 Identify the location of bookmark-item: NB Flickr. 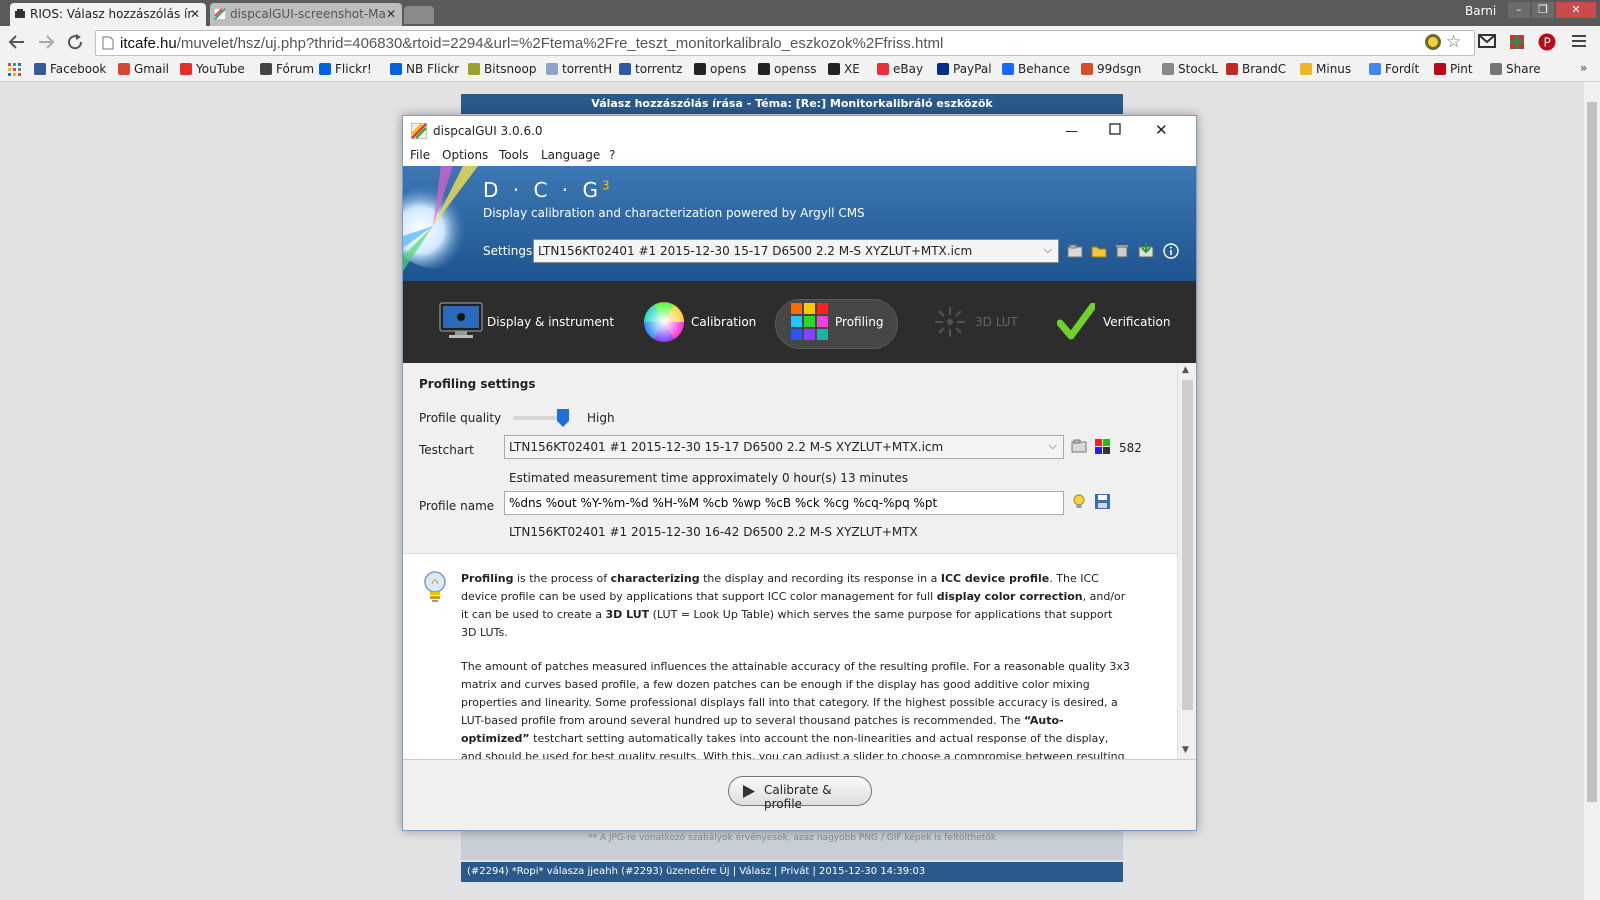
(424, 69).